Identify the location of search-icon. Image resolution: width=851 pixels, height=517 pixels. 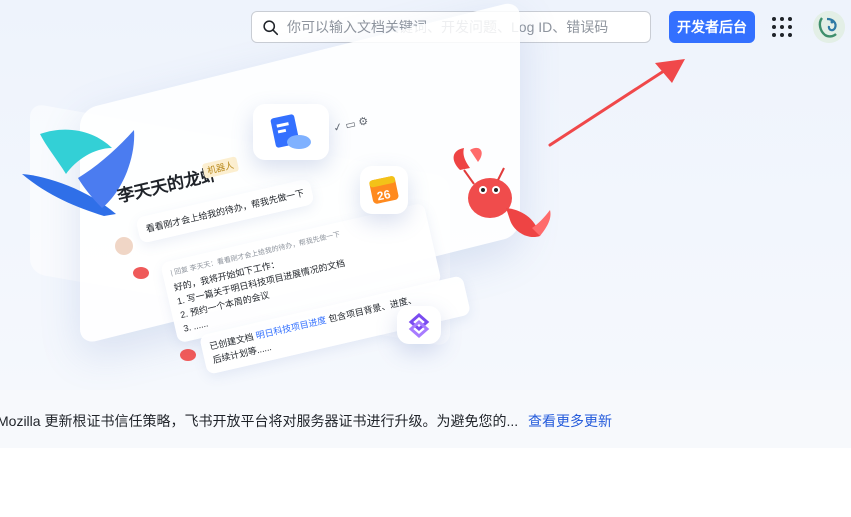
(271, 27).